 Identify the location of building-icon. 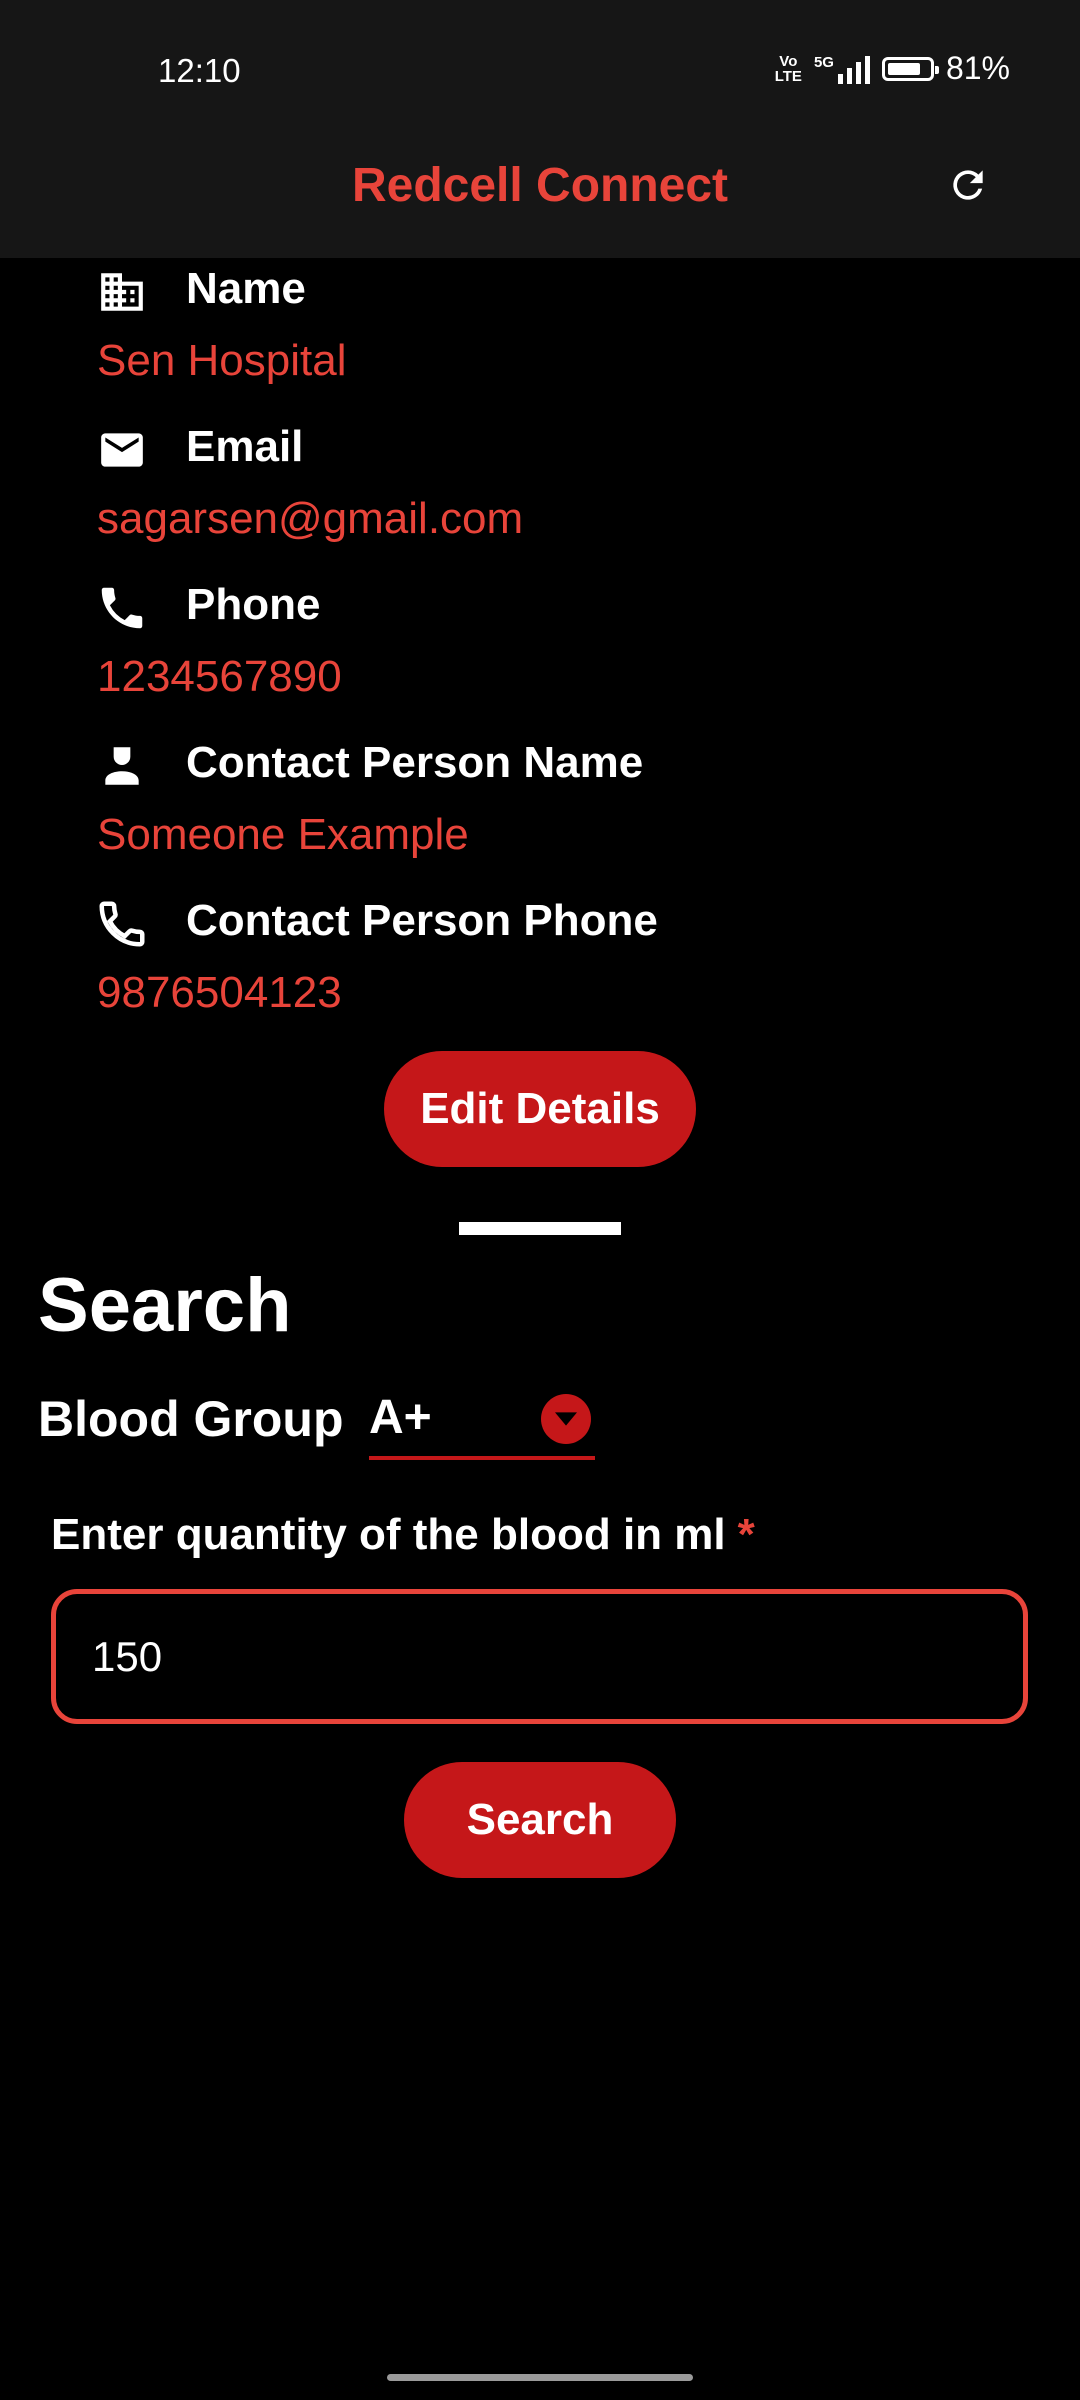
(122, 292).